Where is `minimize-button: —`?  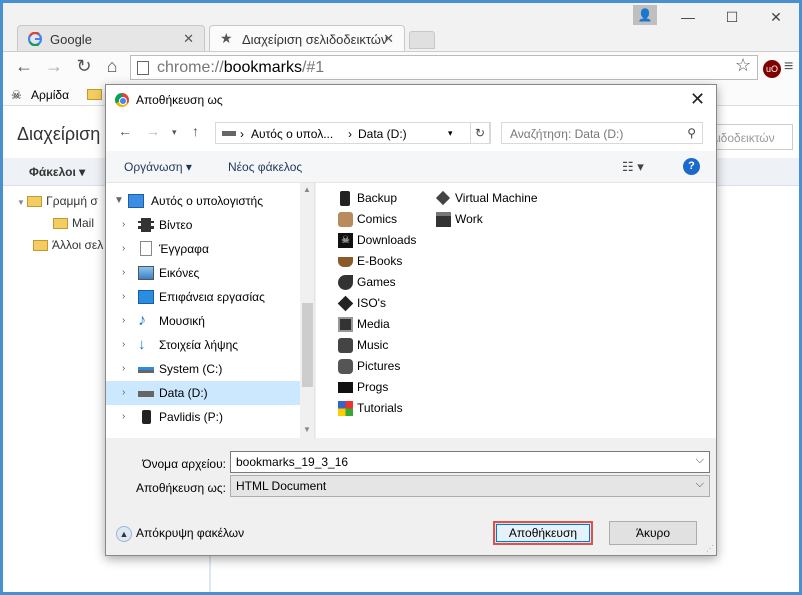
minimize-button: — is located at coordinates (688, 17).